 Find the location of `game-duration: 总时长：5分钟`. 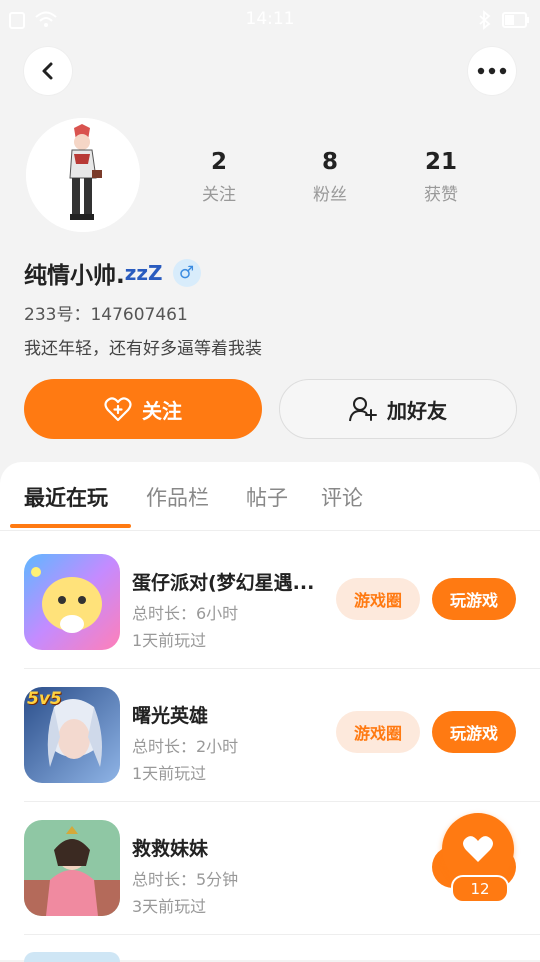

game-duration: 总时长：5分钟 is located at coordinates (185, 879).